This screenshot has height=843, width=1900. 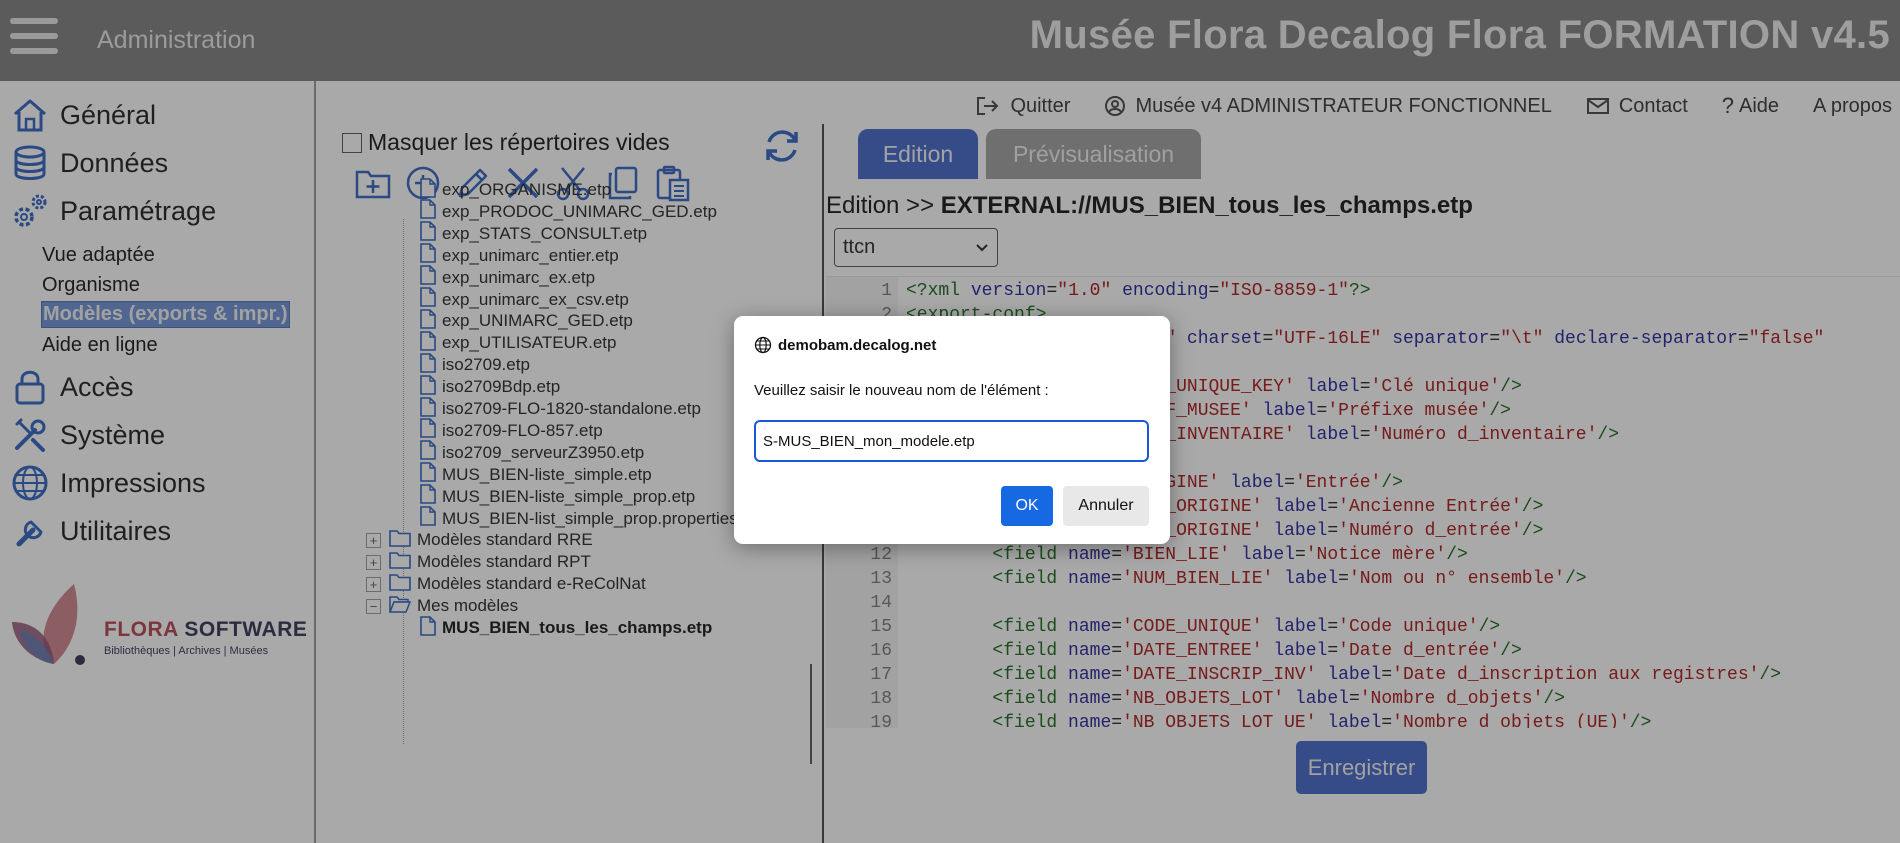 What do you see at coordinates (1027, 506) in the screenshot?
I see `ok-button: OK` at bounding box center [1027, 506].